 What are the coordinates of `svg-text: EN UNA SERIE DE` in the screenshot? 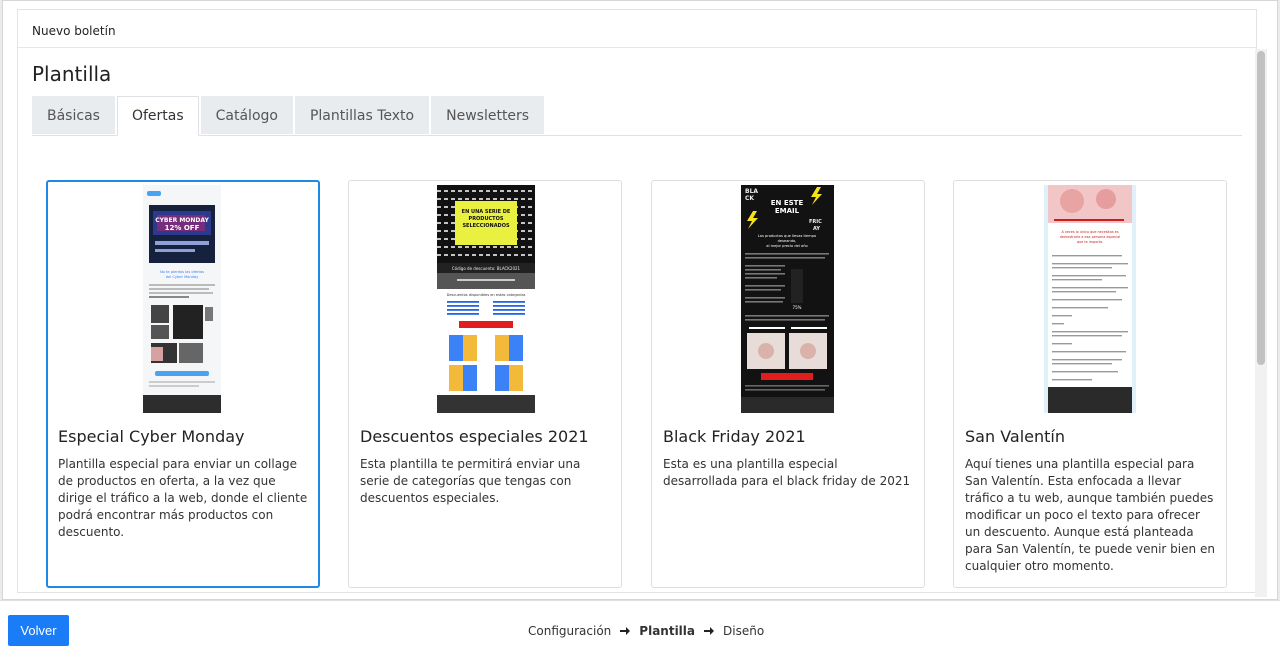 It's located at (486, 212).